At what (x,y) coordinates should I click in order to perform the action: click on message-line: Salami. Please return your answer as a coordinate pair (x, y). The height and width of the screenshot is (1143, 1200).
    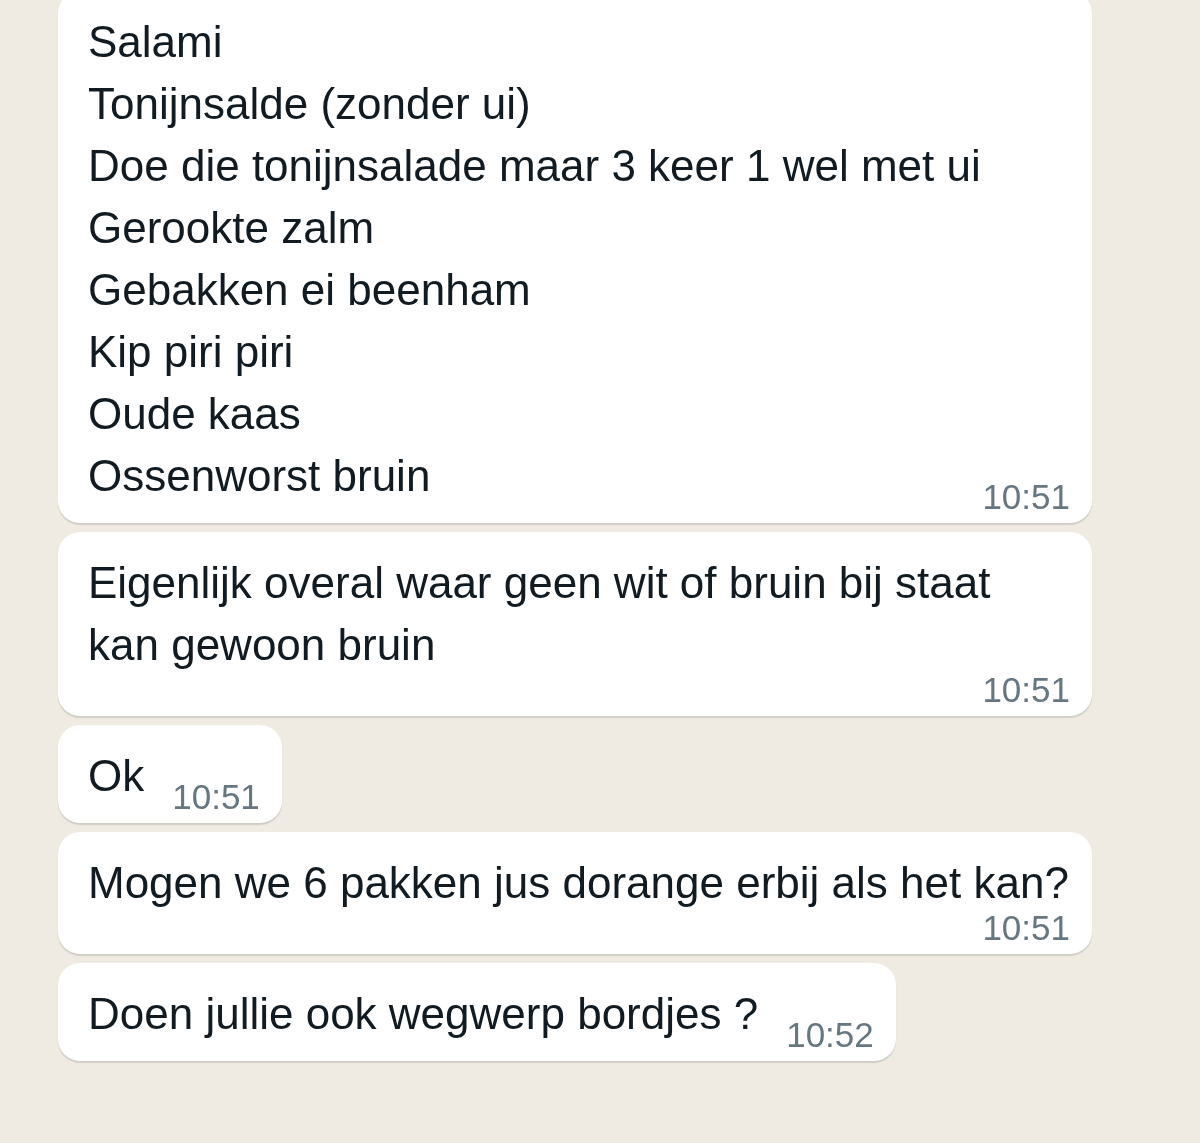
    Looking at the image, I should click on (155, 42).